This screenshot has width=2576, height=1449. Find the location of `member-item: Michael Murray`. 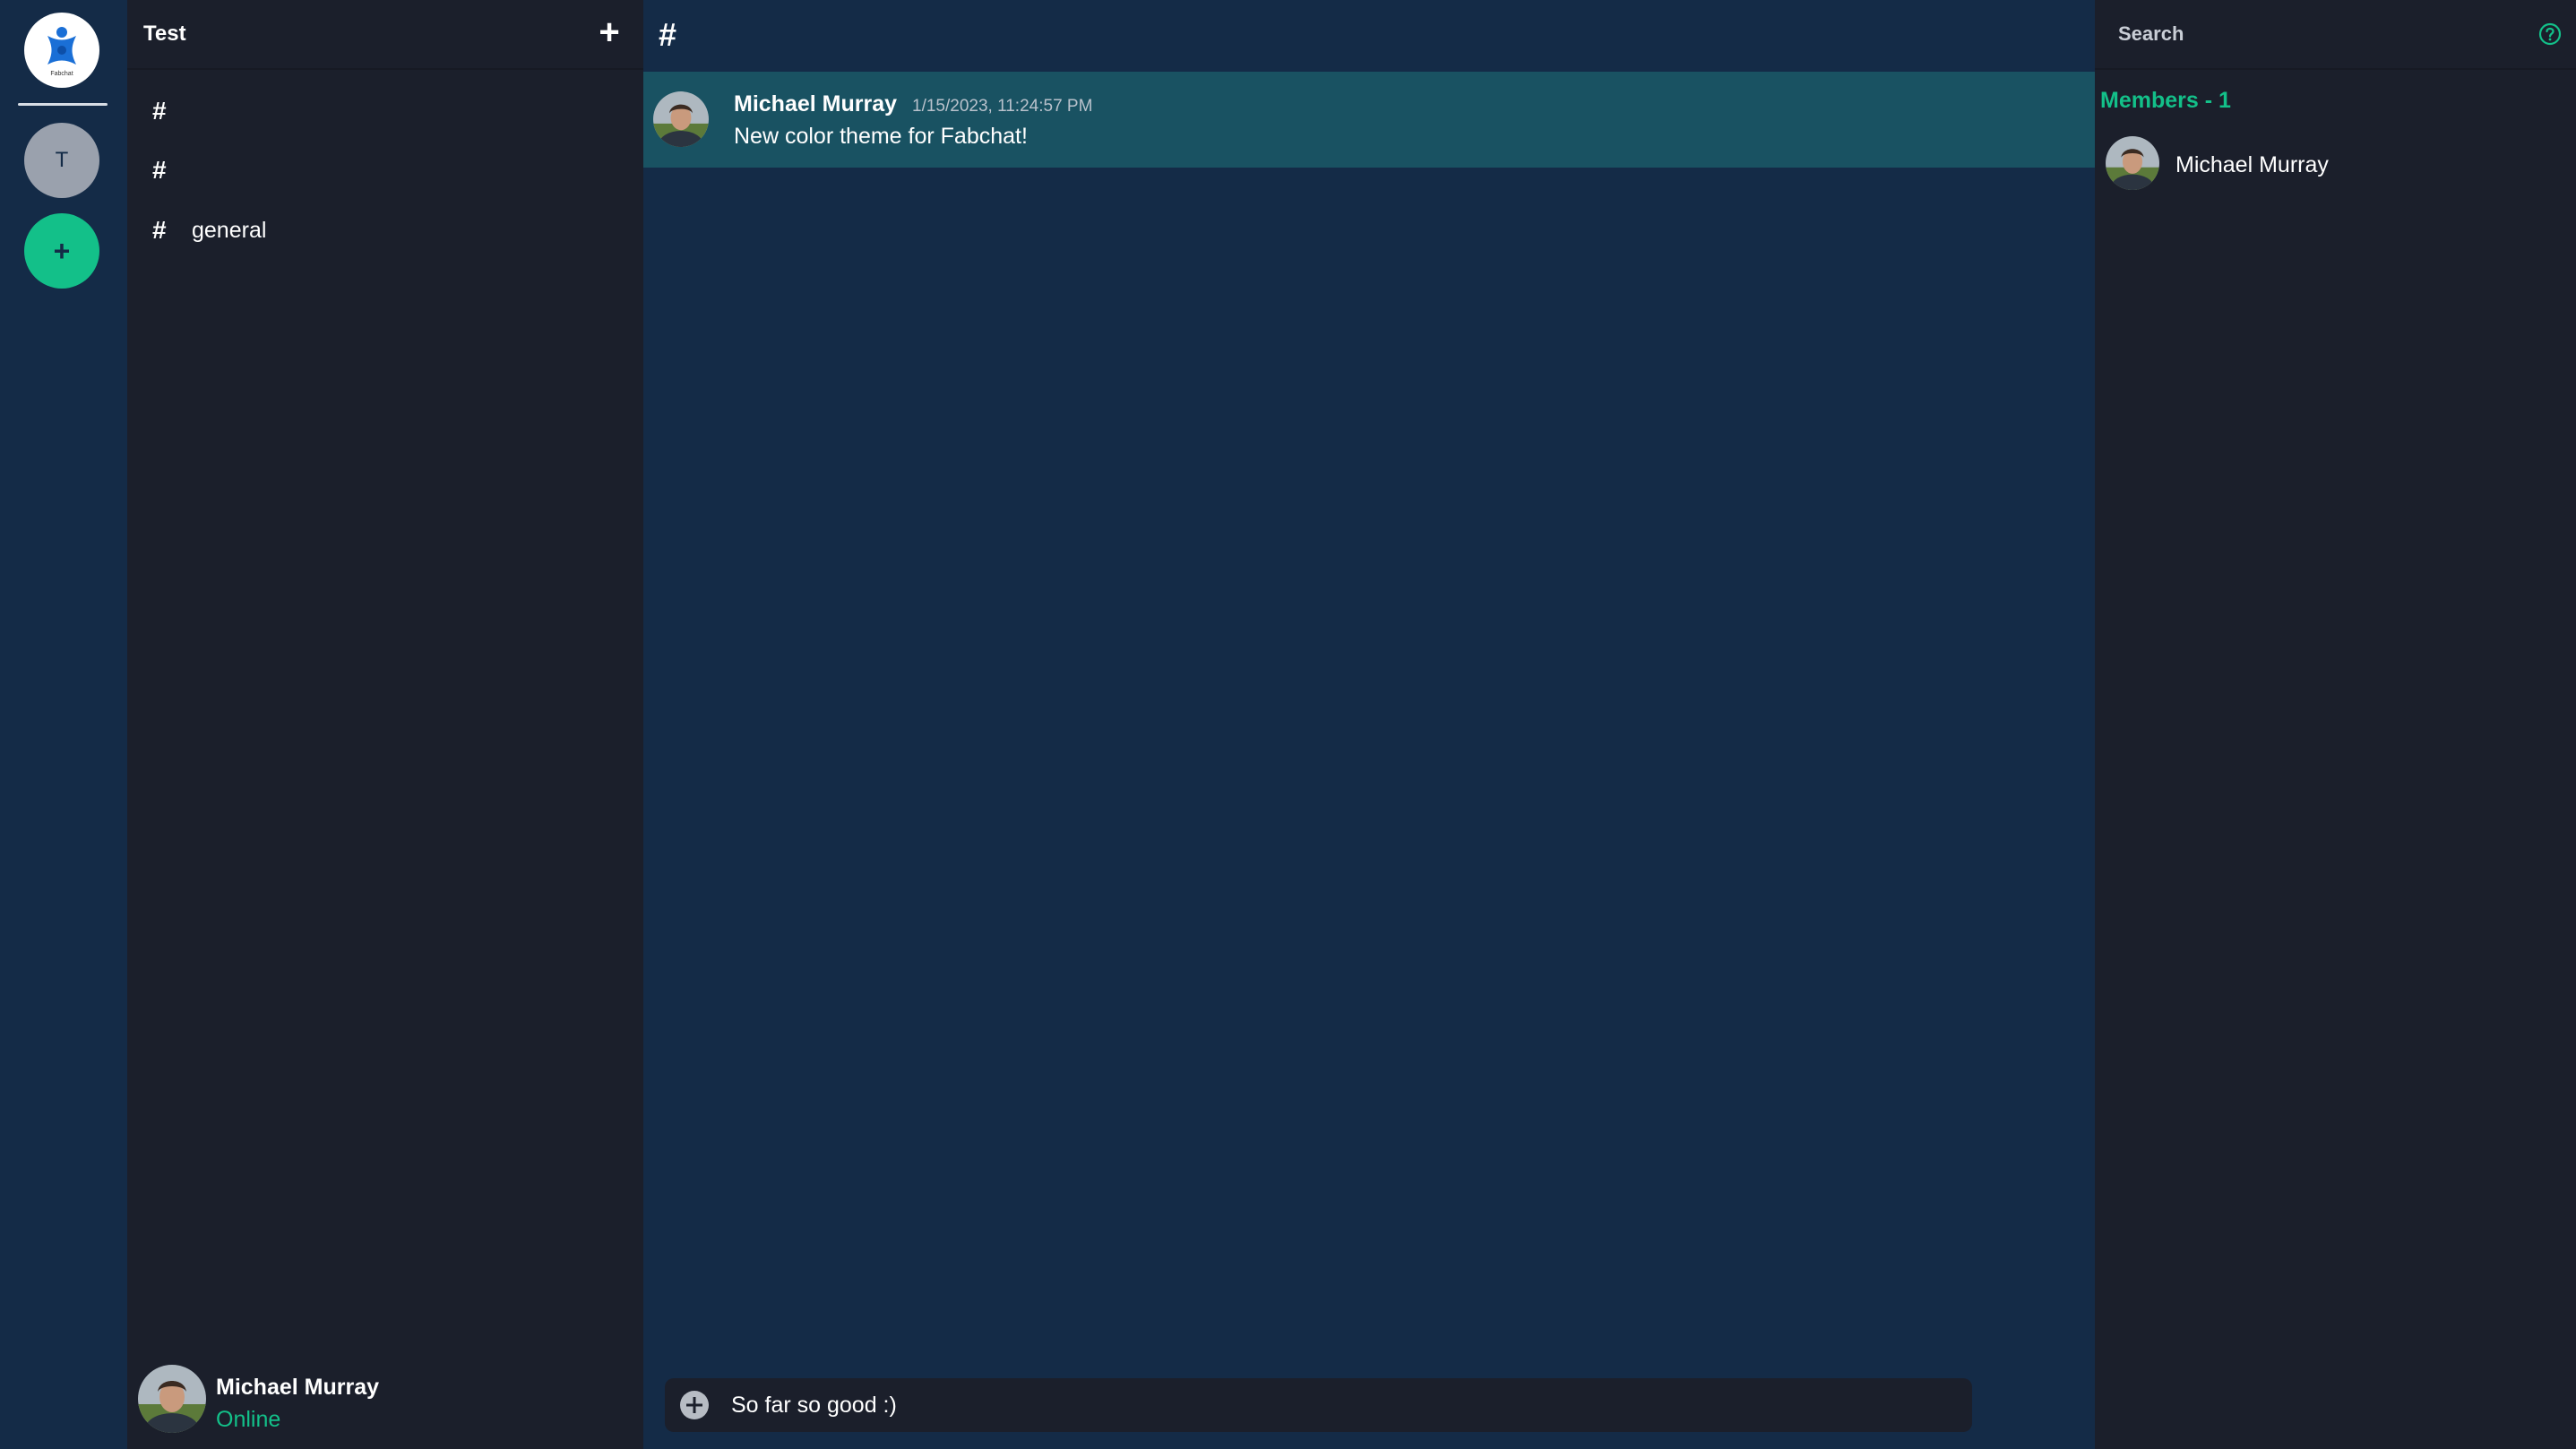

member-item: Michael Murray is located at coordinates (2335, 165).